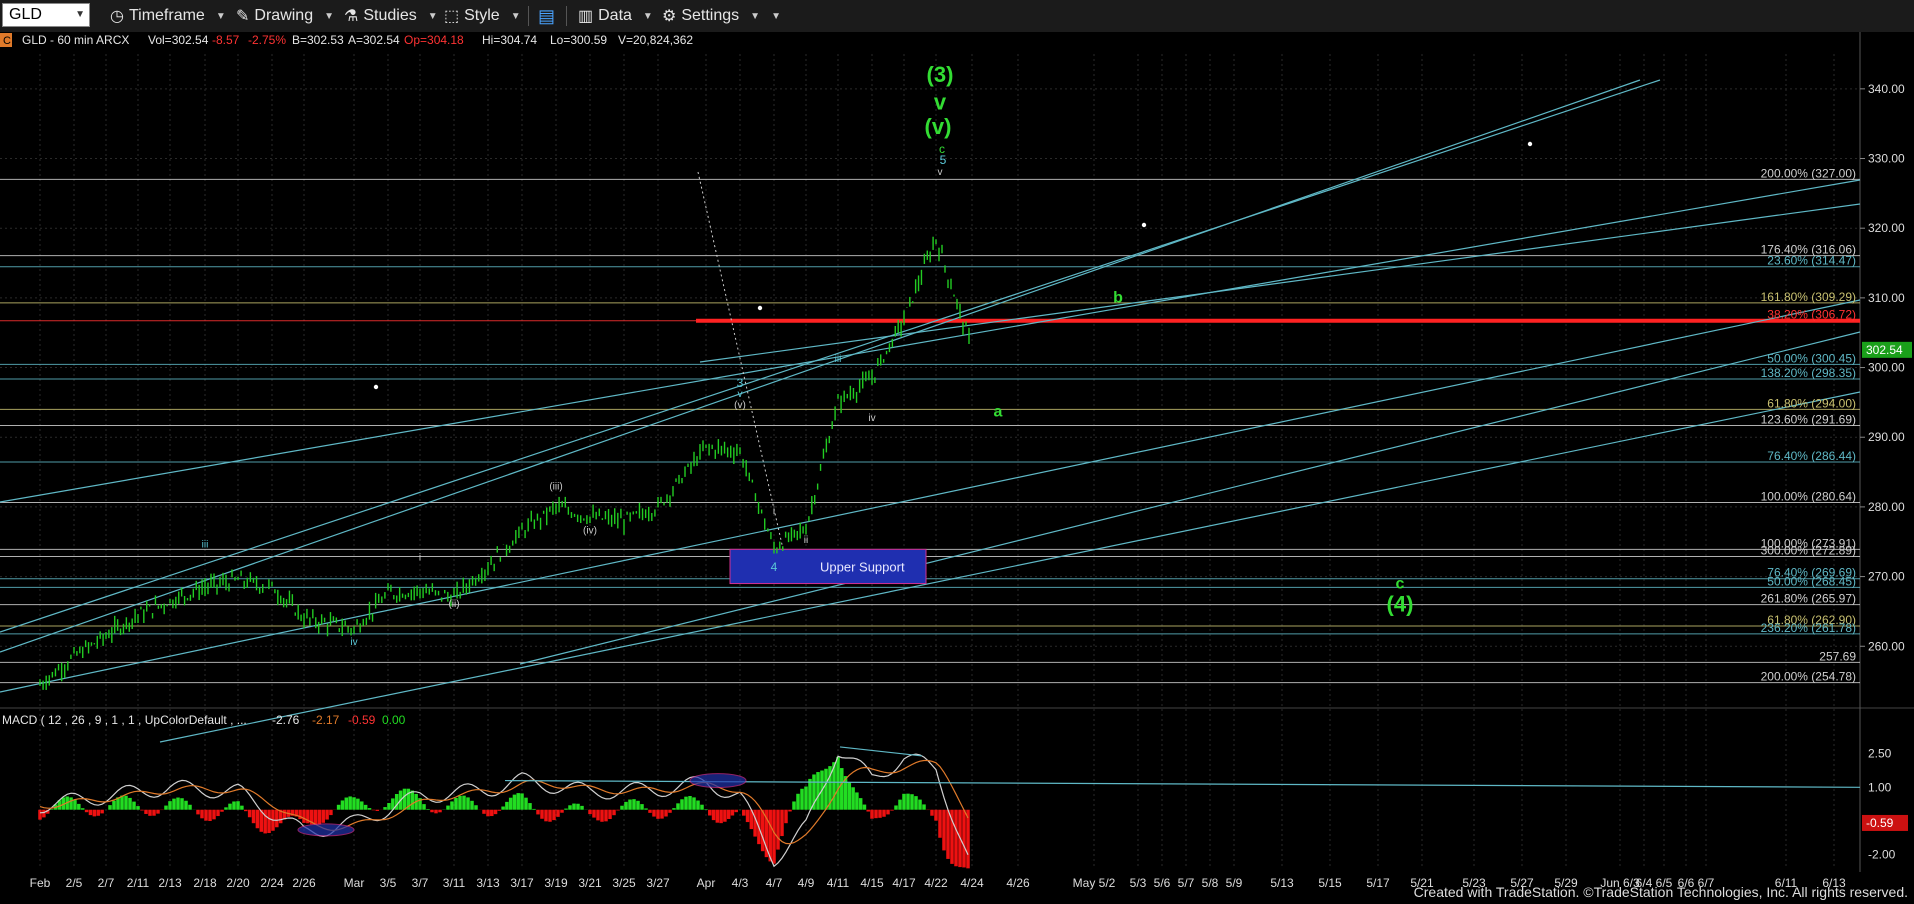 The image size is (1914, 904). What do you see at coordinates (1886, 89) in the screenshot?
I see `price-tick-label: 340.00` at bounding box center [1886, 89].